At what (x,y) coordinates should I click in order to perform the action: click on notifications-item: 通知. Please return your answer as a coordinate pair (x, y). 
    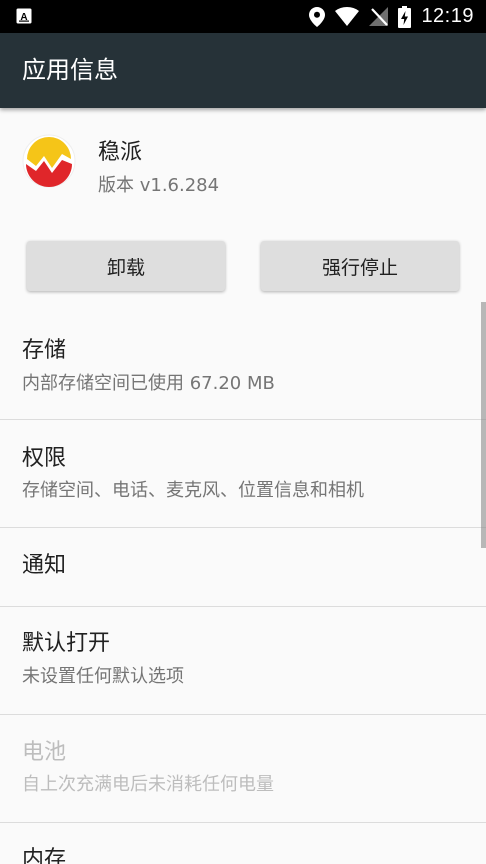
    Looking at the image, I should click on (243, 567).